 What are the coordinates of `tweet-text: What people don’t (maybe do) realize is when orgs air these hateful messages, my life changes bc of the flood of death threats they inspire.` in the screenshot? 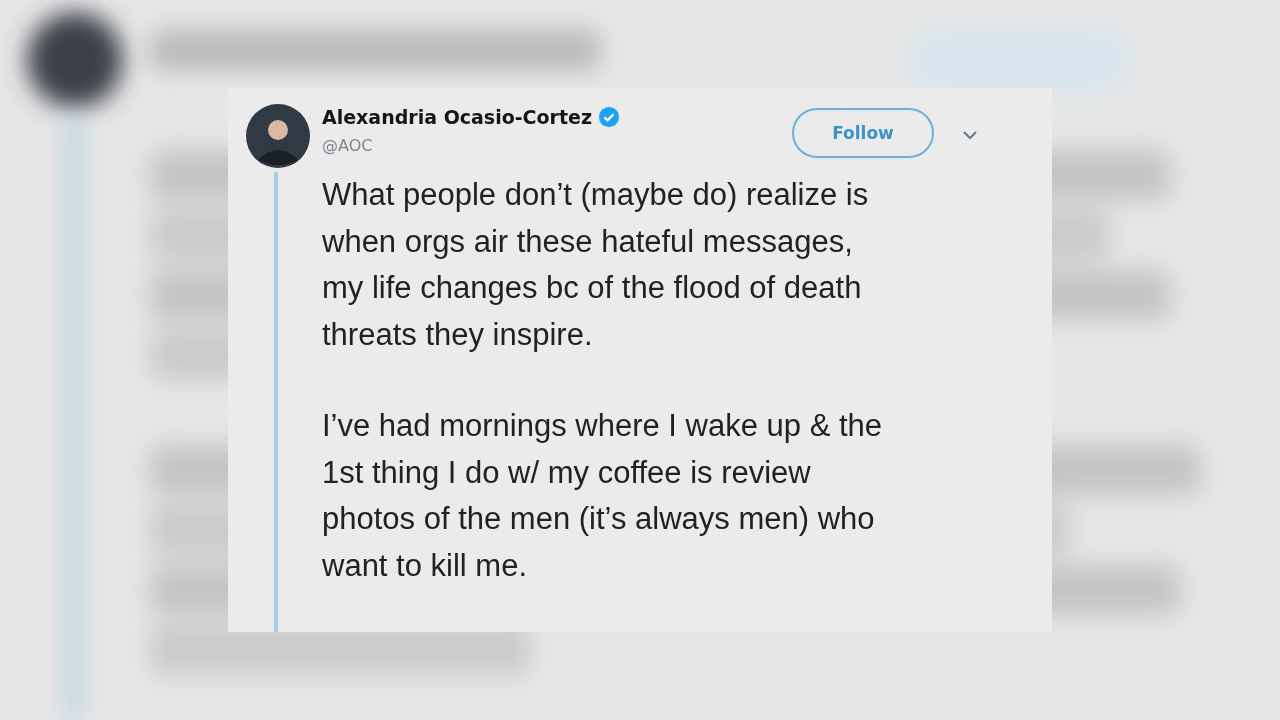 It's located at (596, 265).